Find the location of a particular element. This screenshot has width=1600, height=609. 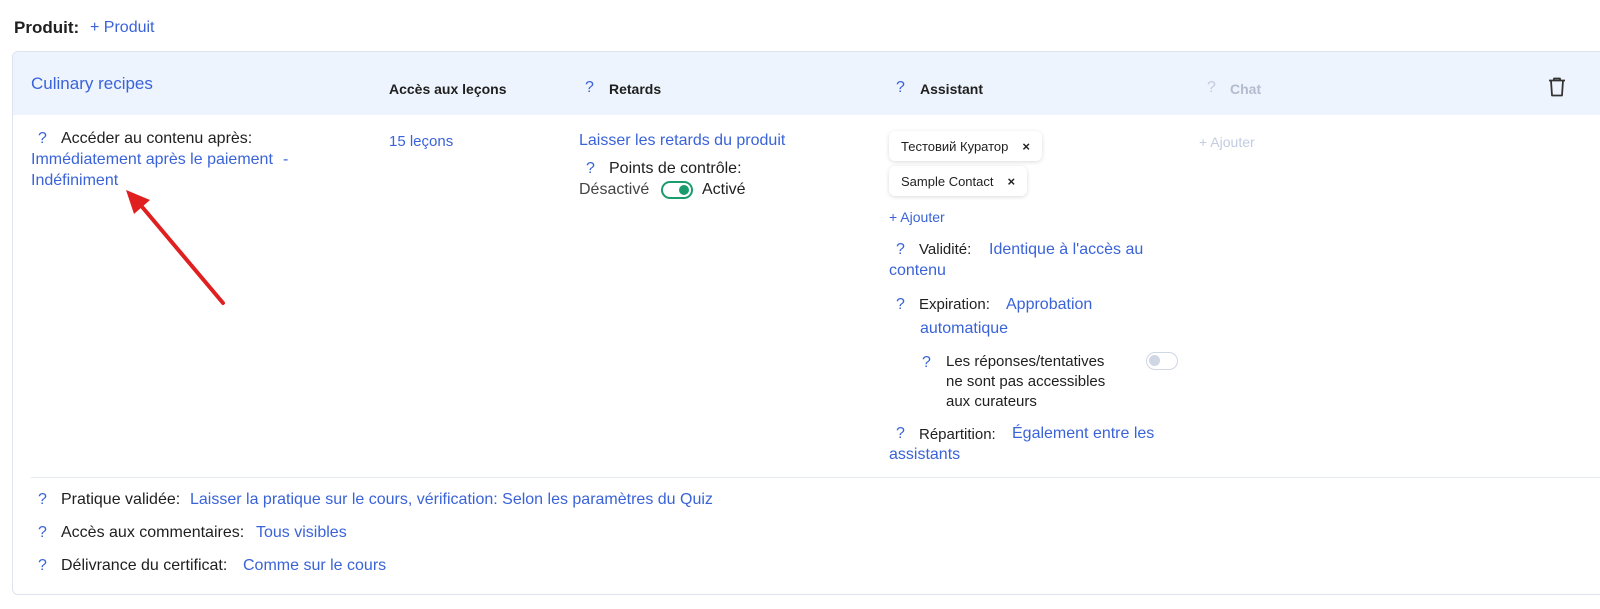

certificate-label: Délivrance du certificat: is located at coordinates (144, 565).